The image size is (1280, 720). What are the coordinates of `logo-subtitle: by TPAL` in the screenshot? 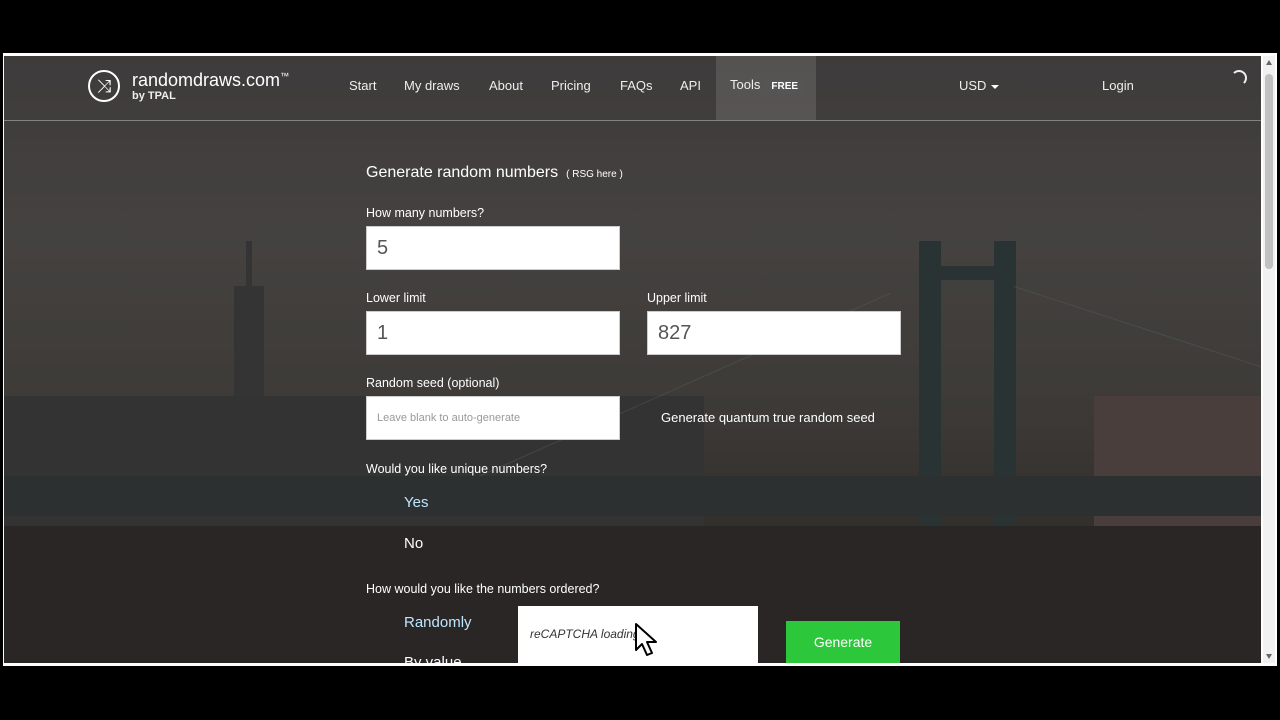 It's located at (154, 96).